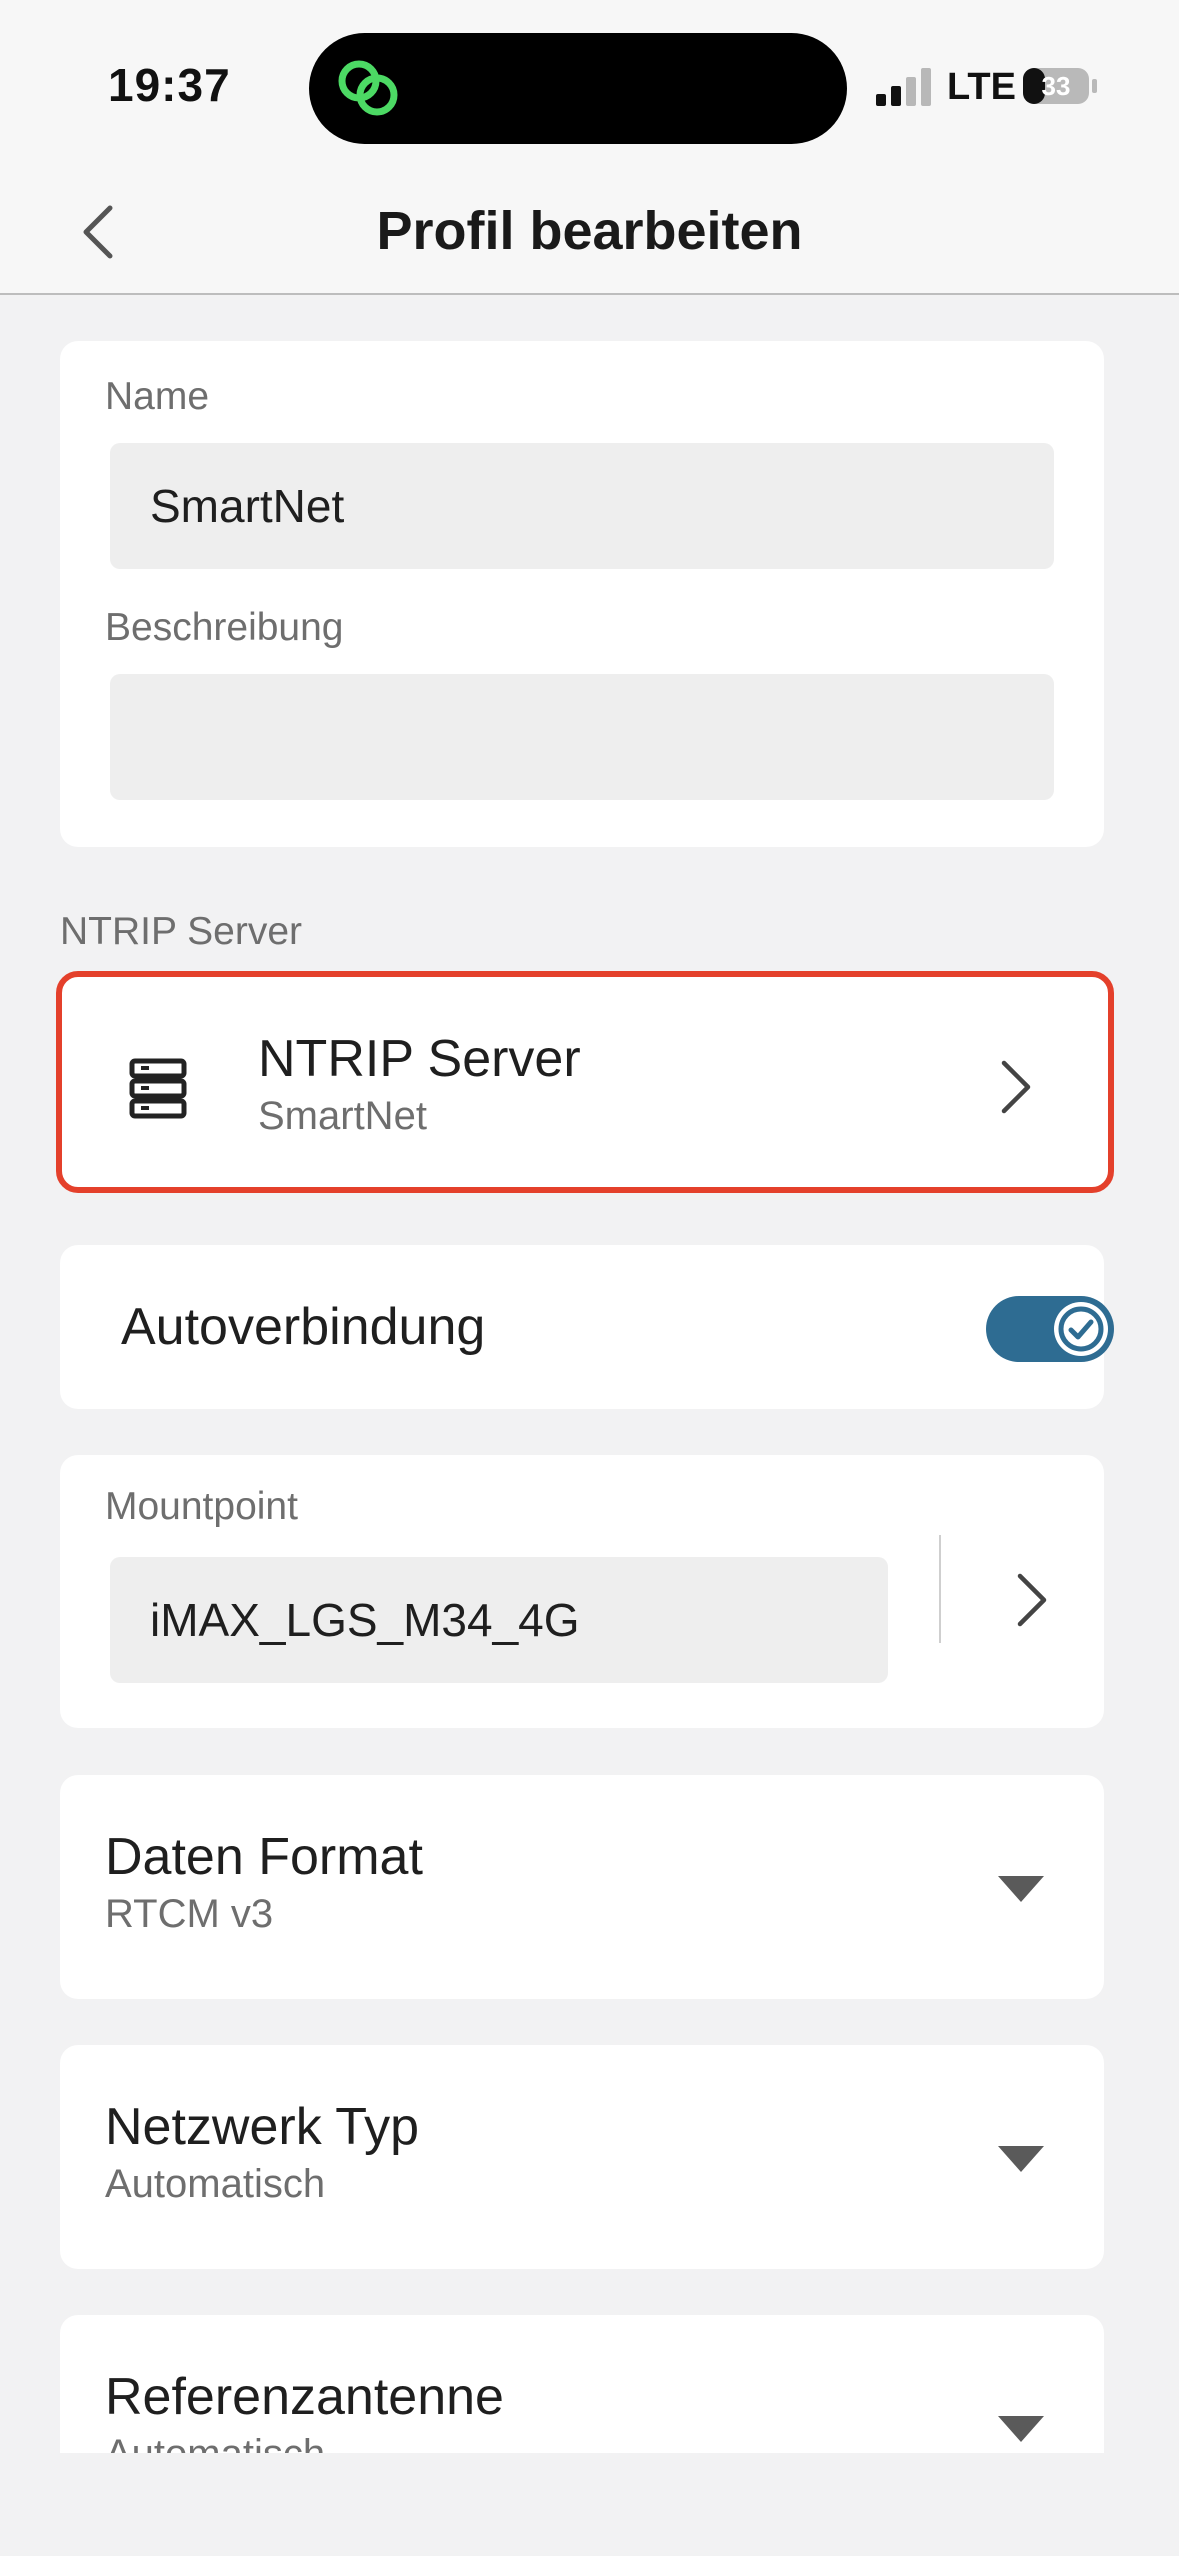 The height and width of the screenshot is (2556, 1179). What do you see at coordinates (981, 87) in the screenshot?
I see `network-type: LTE` at bounding box center [981, 87].